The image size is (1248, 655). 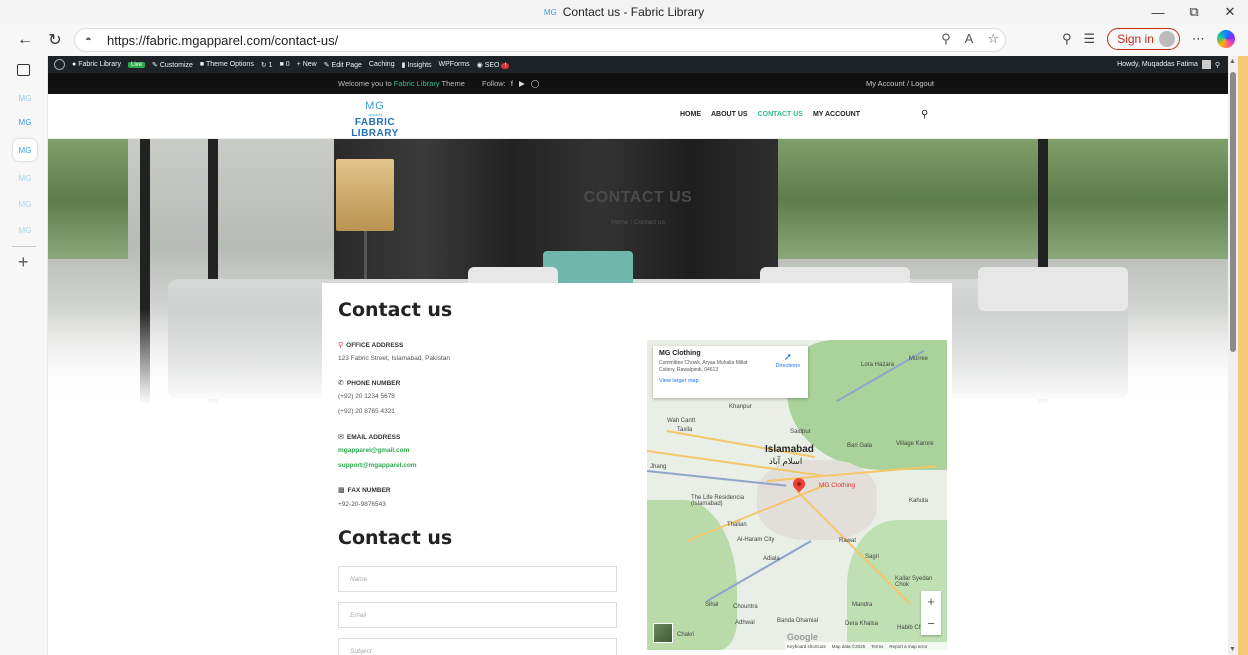 What do you see at coordinates (900, 83) in the screenshot?
I see `my-account-logout-link: My Account / Logout` at bounding box center [900, 83].